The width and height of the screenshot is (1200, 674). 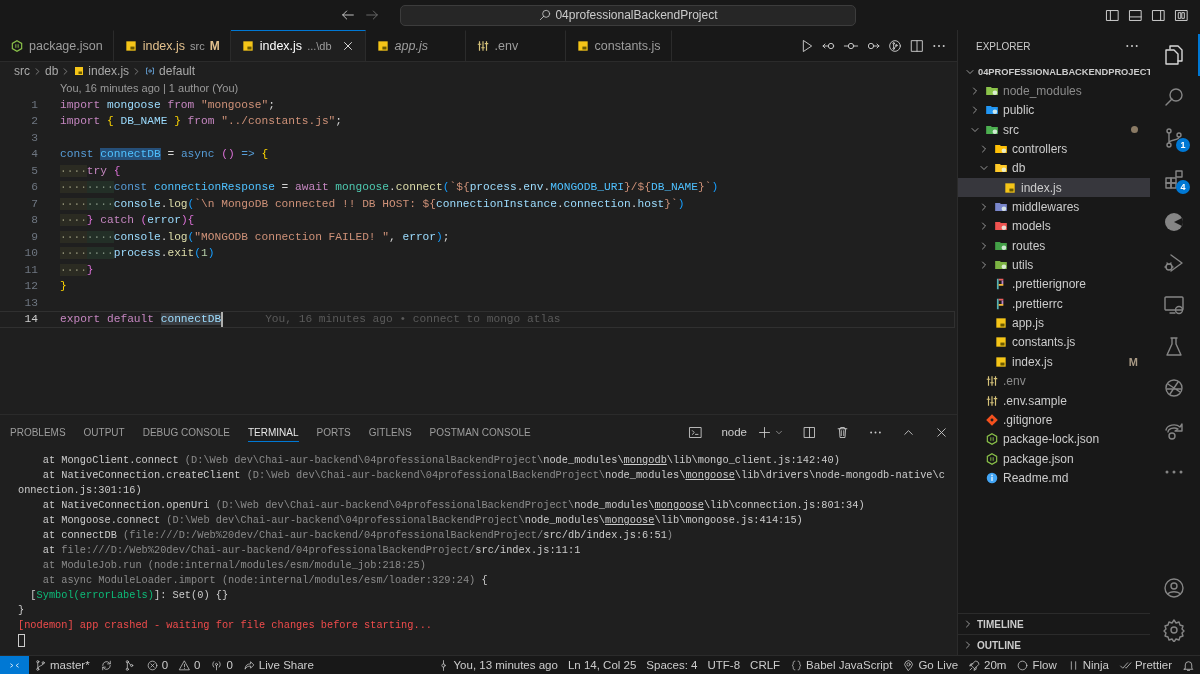 I want to click on tree-item: models, so click(x=1031, y=226).